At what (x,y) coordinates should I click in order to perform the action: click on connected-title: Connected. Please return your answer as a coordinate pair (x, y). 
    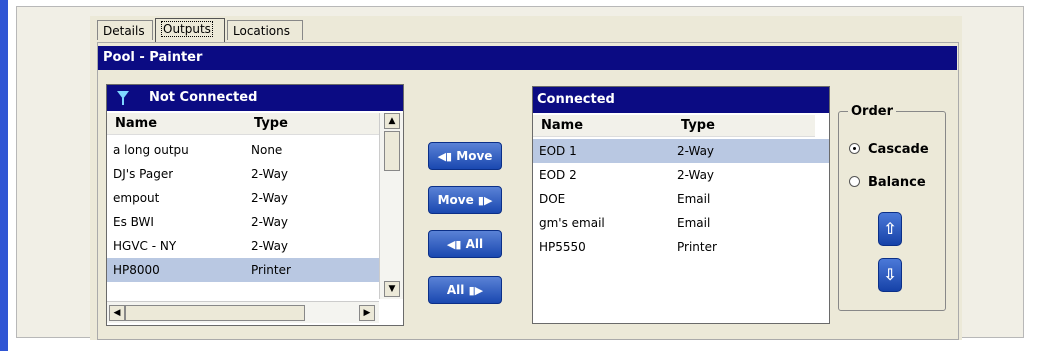
    Looking at the image, I should click on (576, 99).